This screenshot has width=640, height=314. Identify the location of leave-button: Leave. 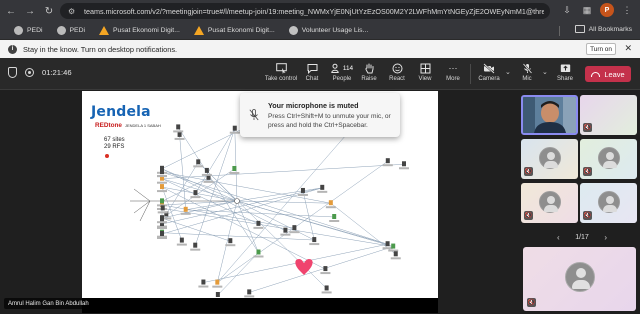
(608, 74).